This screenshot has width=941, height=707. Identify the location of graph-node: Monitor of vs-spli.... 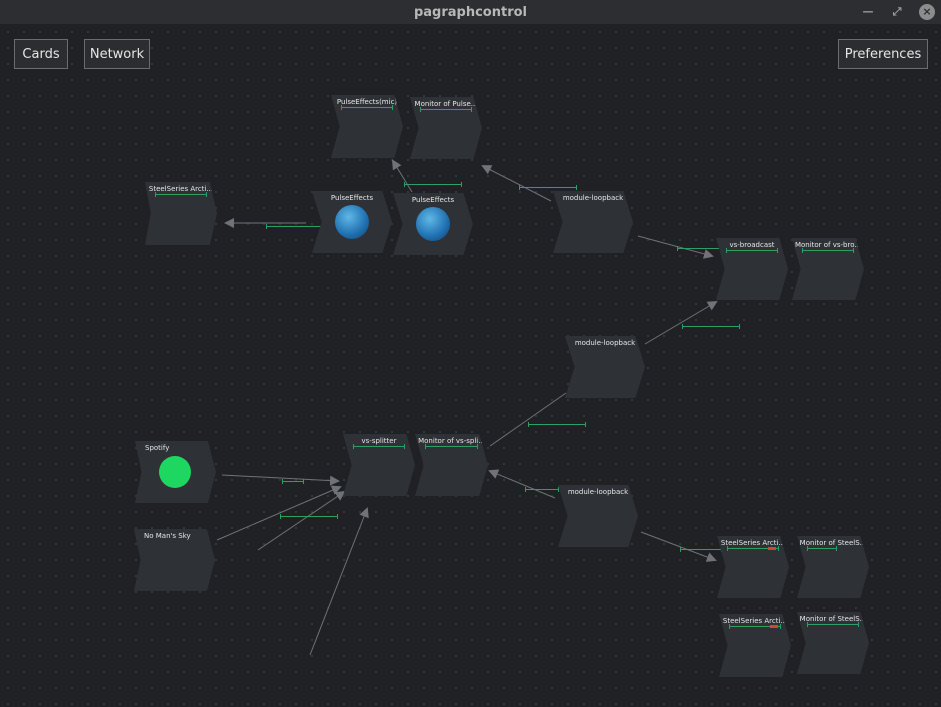
(451, 465).